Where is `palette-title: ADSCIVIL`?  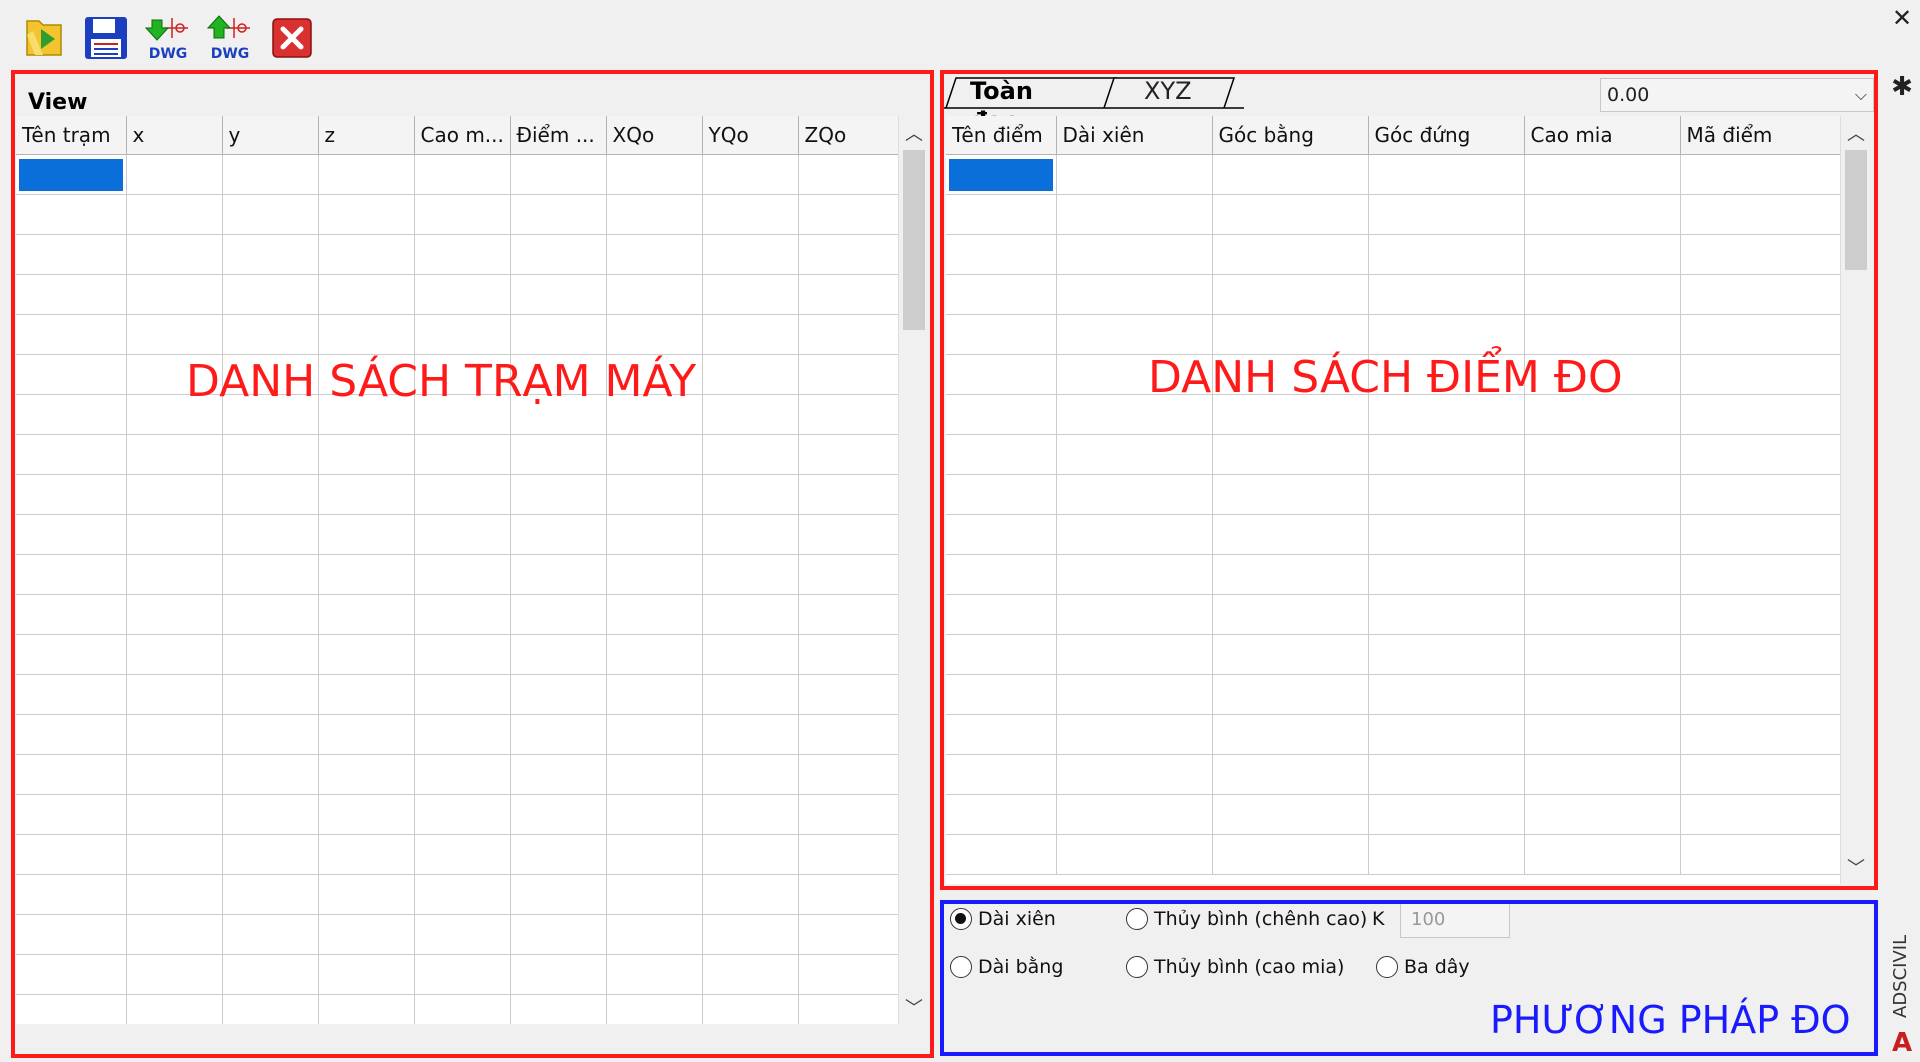 palette-title: ADSCIVIL is located at coordinates (1900, 976).